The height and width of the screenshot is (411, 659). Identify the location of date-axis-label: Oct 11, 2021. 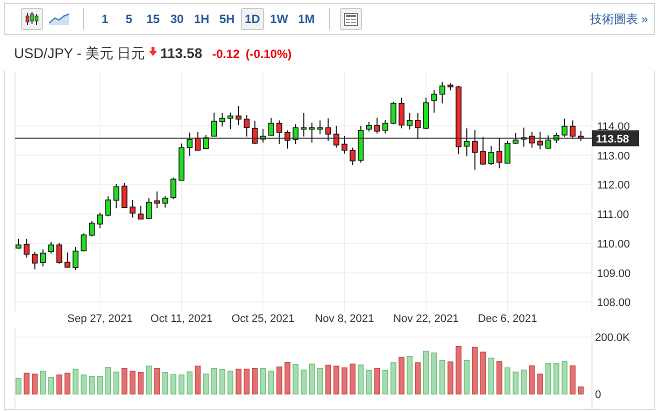
(181, 319).